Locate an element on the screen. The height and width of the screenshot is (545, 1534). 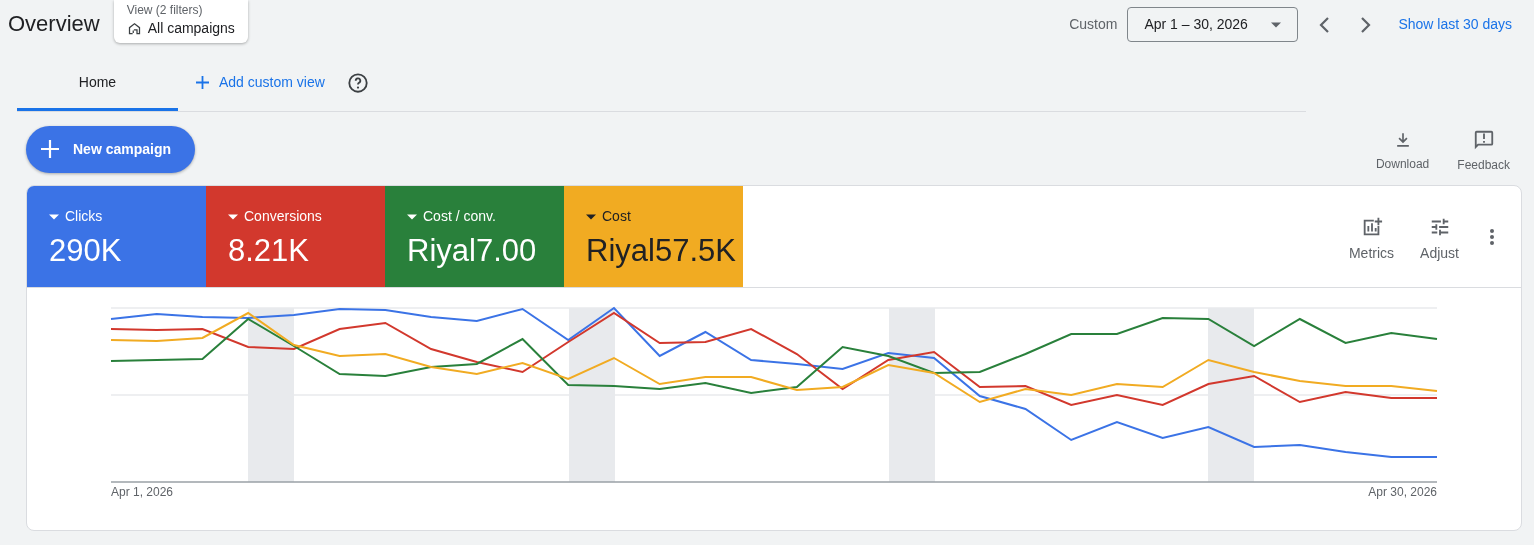
metric-tile: Conversions 8.21K is located at coordinates (295, 236).